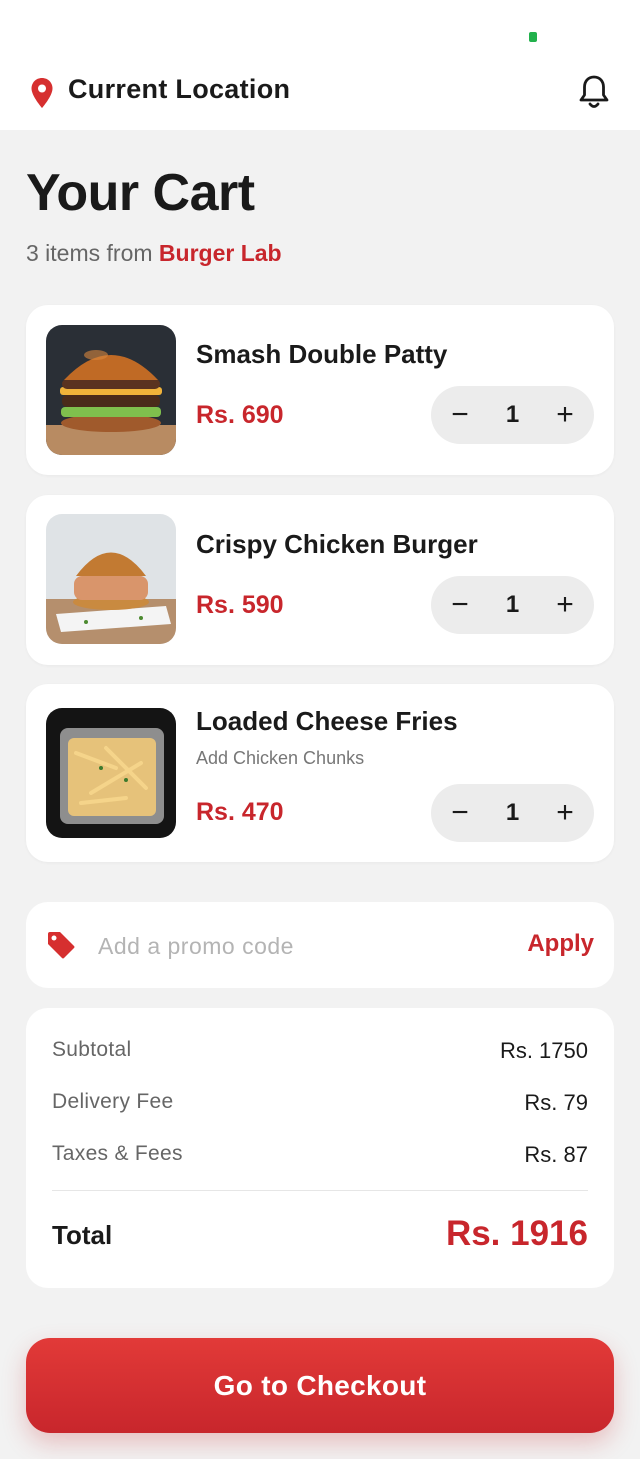  I want to click on cart-item-card: Crispy Chicken Burger Rs. 590 − 1 +, so click(320, 580).